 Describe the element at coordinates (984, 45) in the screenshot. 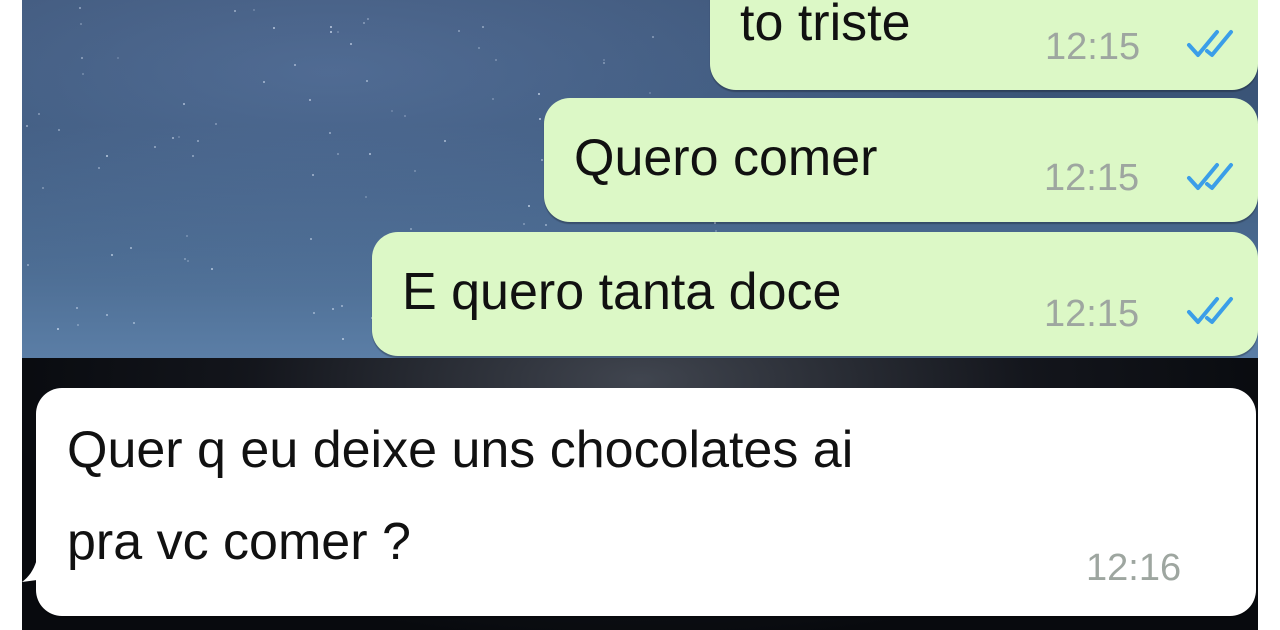

I see `message-bubble-outgoing: to triste 12:15` at that location.